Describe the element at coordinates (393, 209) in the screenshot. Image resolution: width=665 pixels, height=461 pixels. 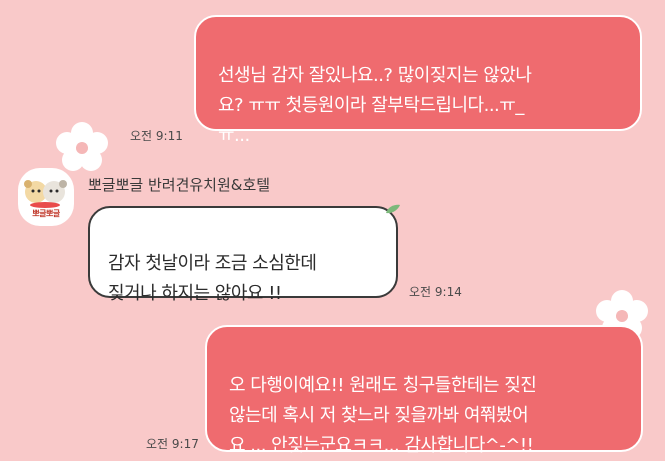
I see `leaf-icon` at that location.